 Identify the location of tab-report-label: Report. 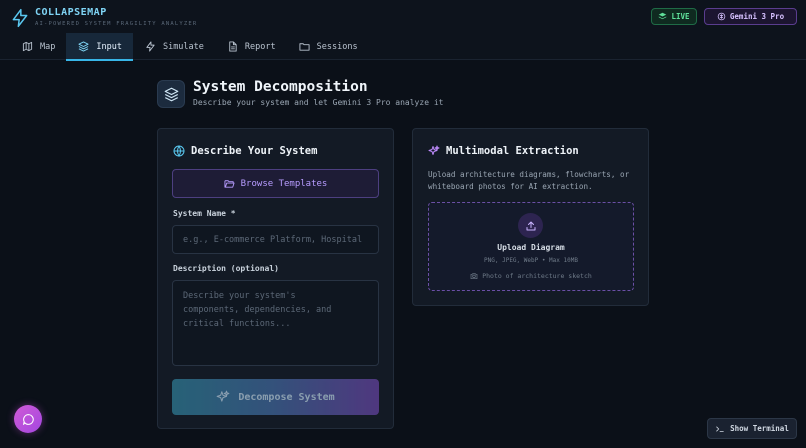
(260, 46).